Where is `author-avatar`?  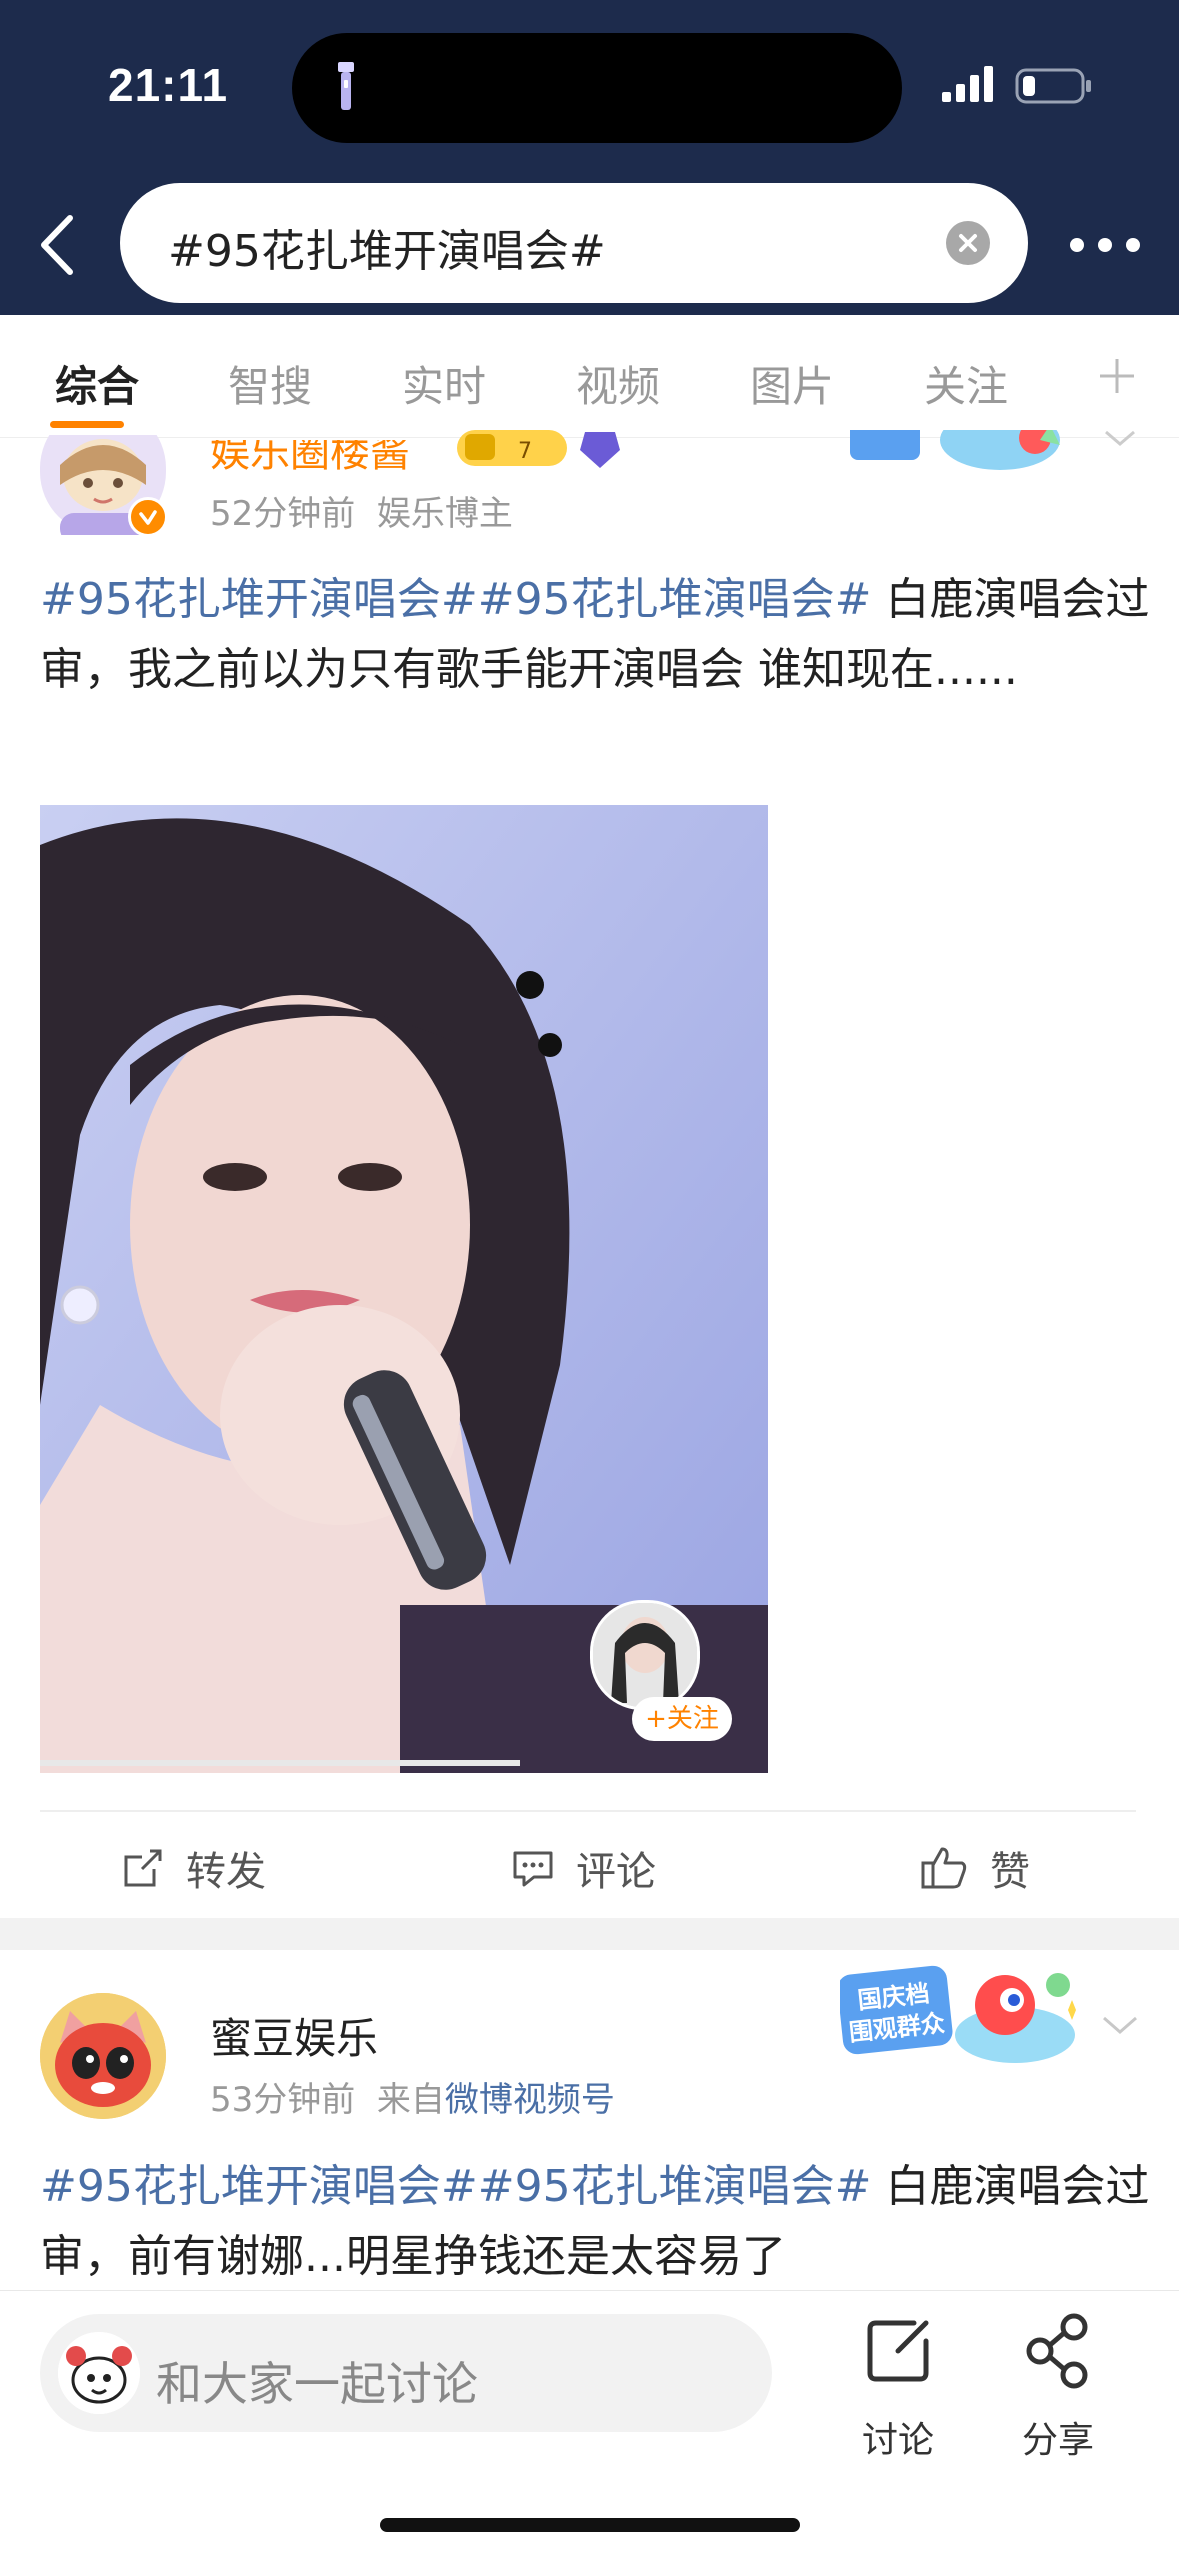
author-avatar is located at coordinates (103, 2056).